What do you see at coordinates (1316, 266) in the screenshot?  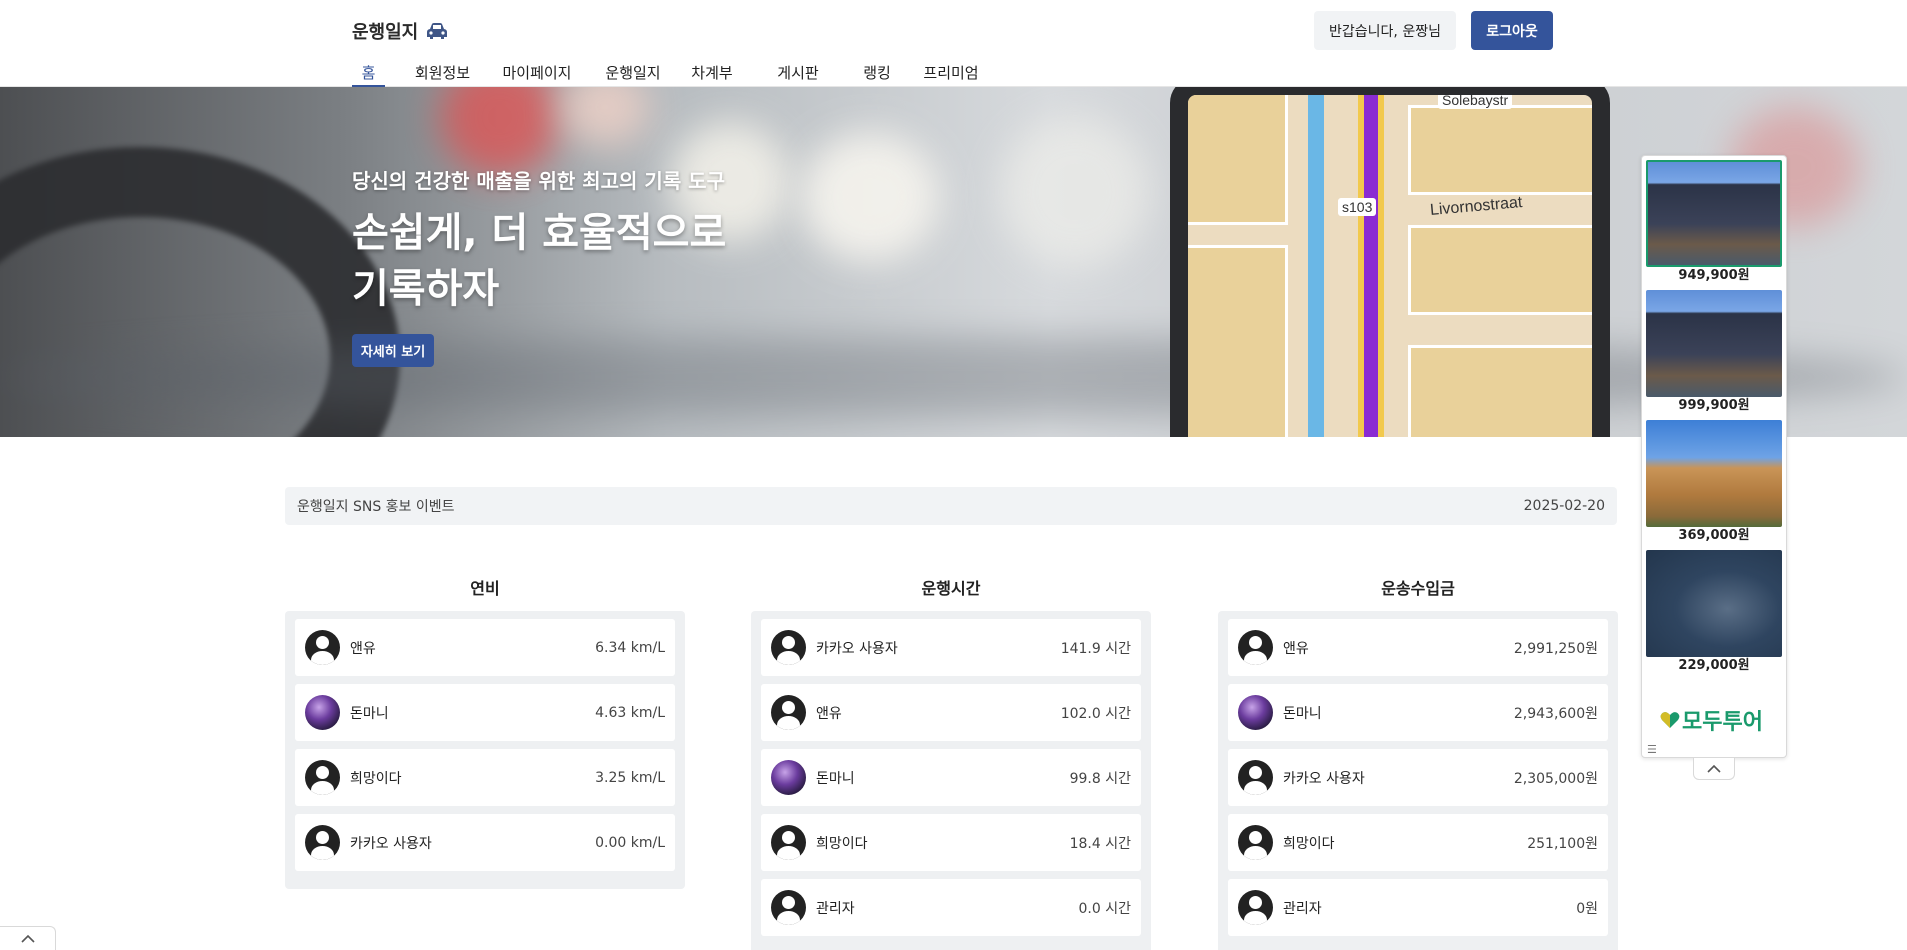 I see `map-road` at bounding box center [1316, 266].